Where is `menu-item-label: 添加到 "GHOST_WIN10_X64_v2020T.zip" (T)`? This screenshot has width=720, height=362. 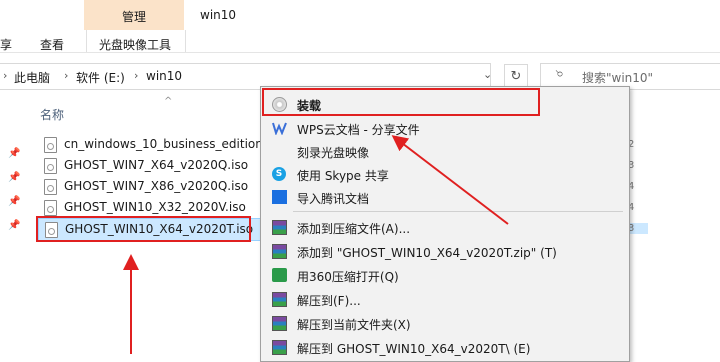 menu-item-label: 添加到 "GHOST_WIN10_X64_v2020T.zip" (T) is located at coordinates (427, 253).